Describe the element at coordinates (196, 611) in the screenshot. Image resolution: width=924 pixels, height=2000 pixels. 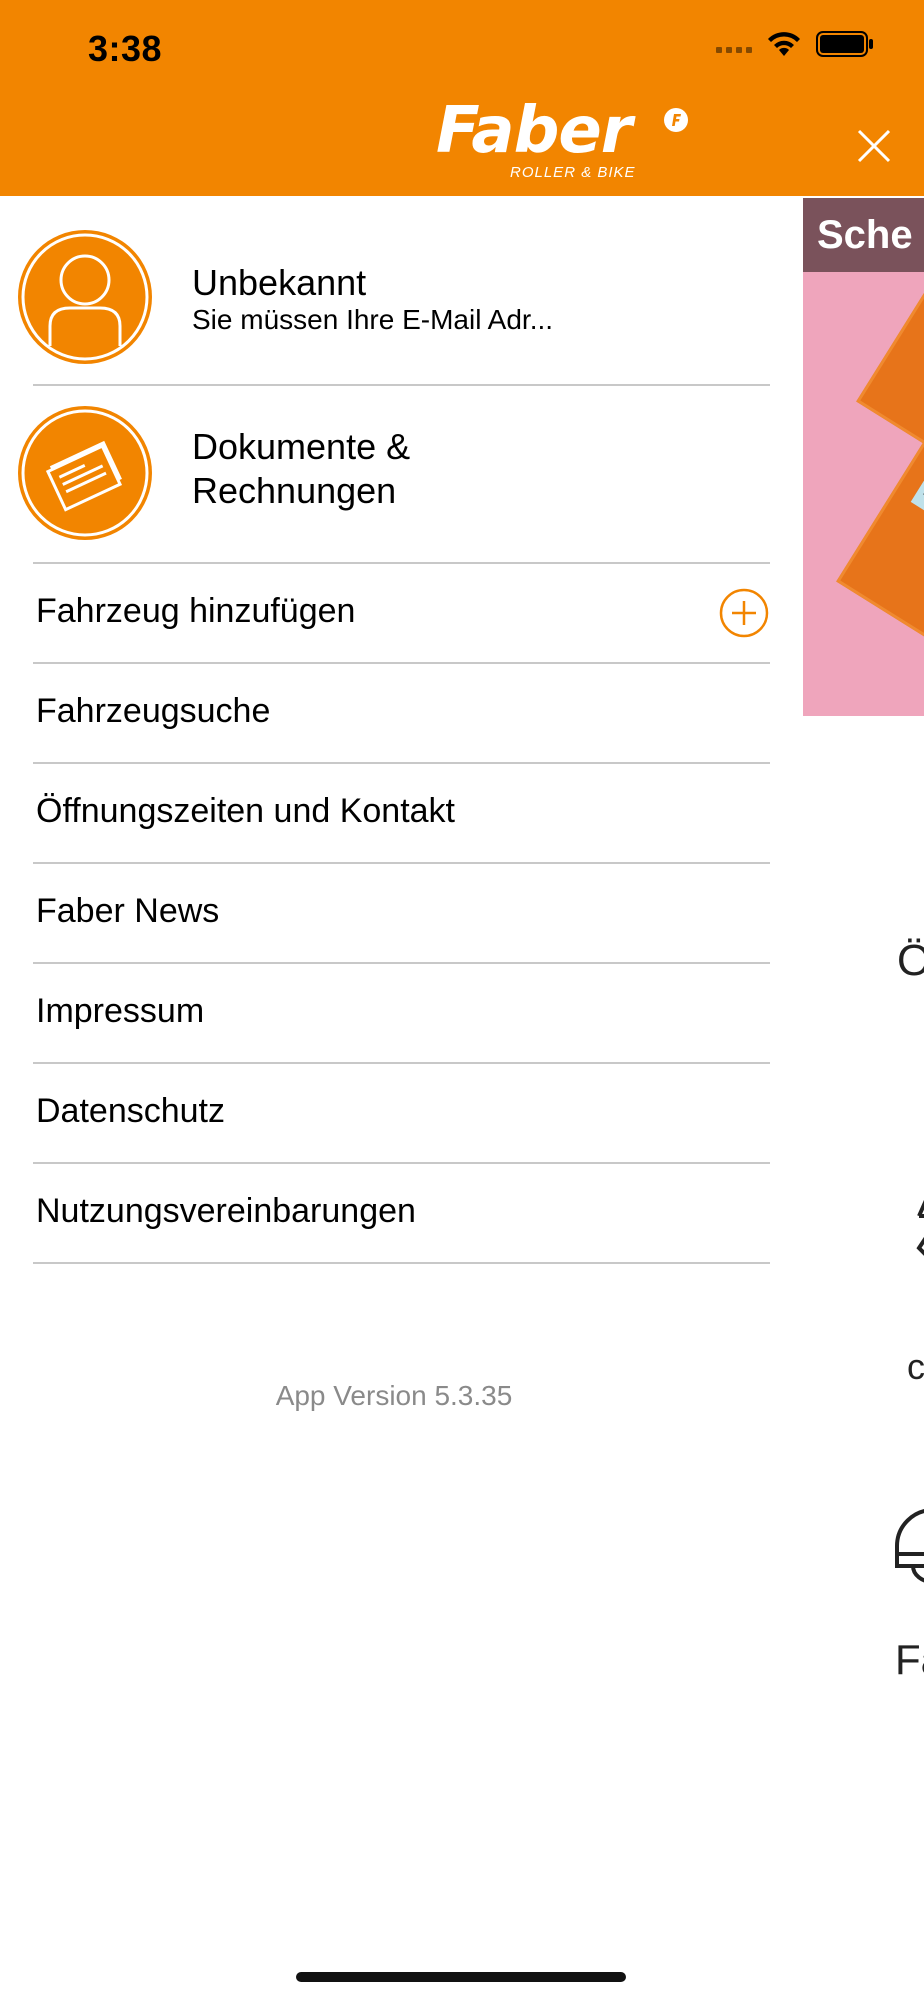
I see `menu-item-label: Fahrzeug hinzufügen` at that location.